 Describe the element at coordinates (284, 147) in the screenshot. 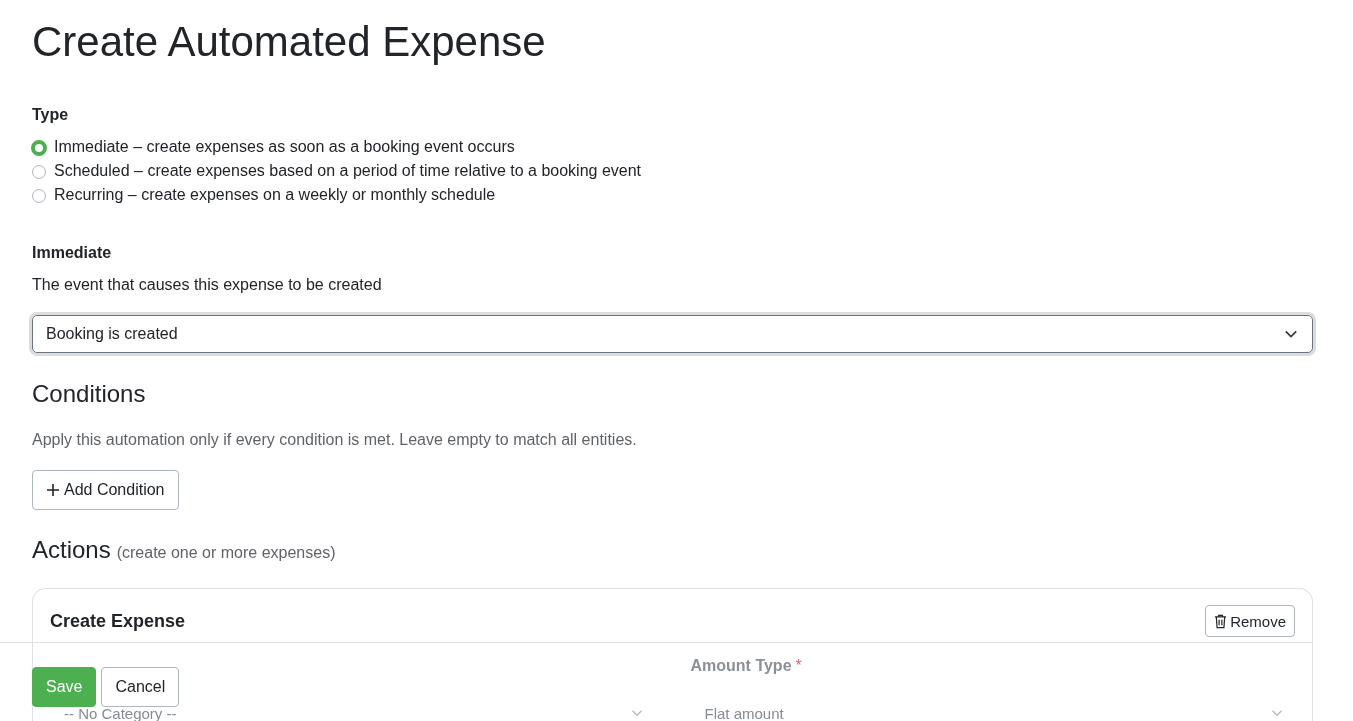

I see `radio-label: Immediate – create expenses as soon as a booking event occurs` at that location.